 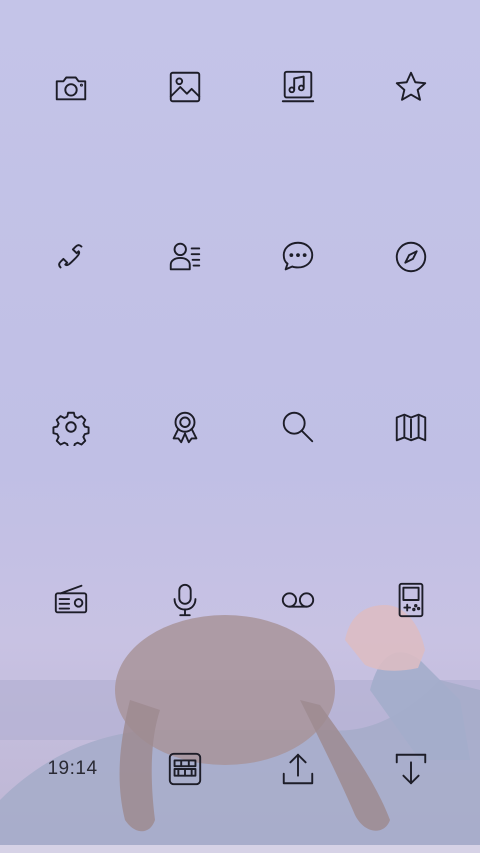 What do you see at coordinates (298, 257) in the screenshot?
I see `messages-icon` at bounding box center [298, 257].